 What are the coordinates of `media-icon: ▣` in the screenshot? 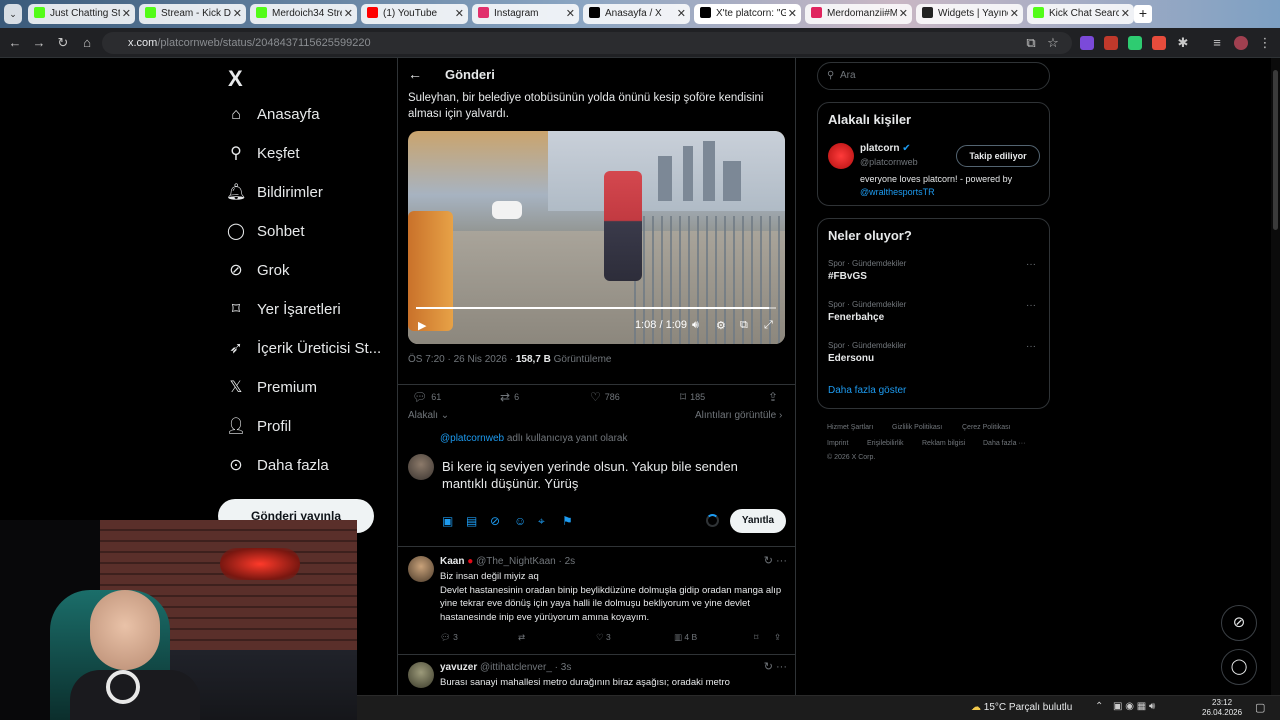 It's located at (447, 521).